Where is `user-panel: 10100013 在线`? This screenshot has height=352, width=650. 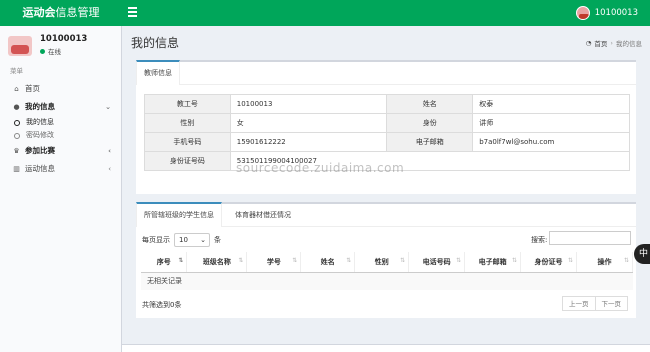 user-panel: 10100013 在线 is located at coordinates (60, 45).